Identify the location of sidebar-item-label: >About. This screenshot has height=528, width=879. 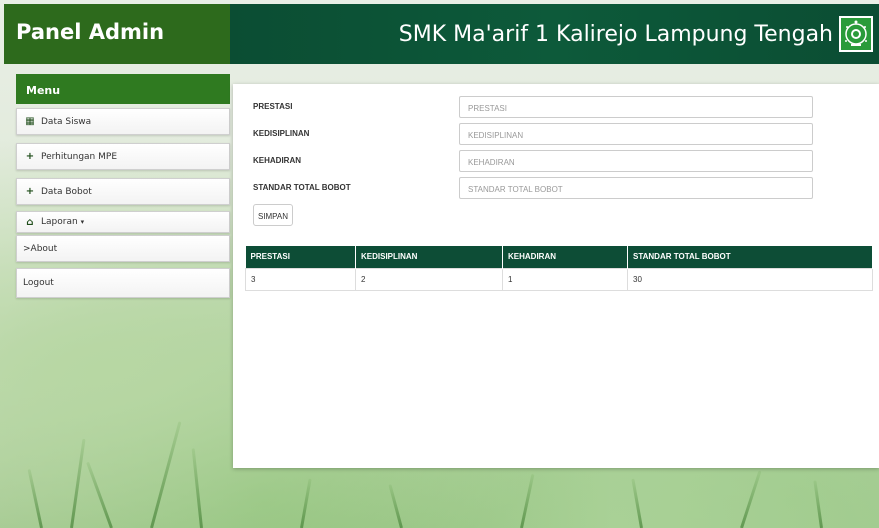
(40, 248).